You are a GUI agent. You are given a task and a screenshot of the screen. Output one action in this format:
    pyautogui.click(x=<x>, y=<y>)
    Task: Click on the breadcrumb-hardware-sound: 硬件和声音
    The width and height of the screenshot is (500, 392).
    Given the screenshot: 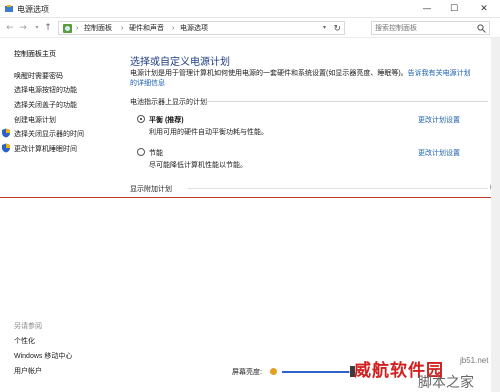 What is the action you would take?
    pyautogui.click(x=146, y=28)
    